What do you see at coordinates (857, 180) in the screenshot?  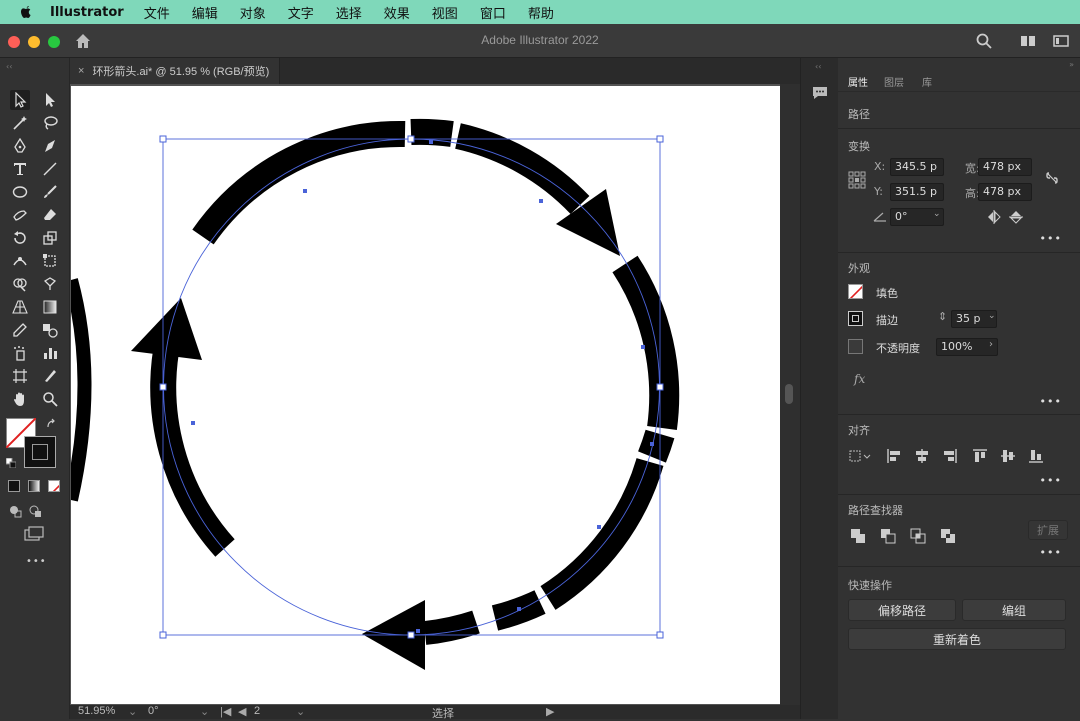 I see `reference-point-icon` at bounding box center [857, 180].